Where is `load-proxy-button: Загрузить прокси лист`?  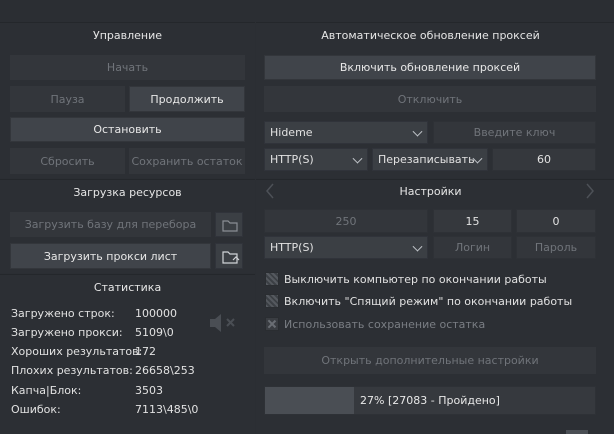 load-proxy-button: Загрузить прокси лист is located at coordinates (110, 256).